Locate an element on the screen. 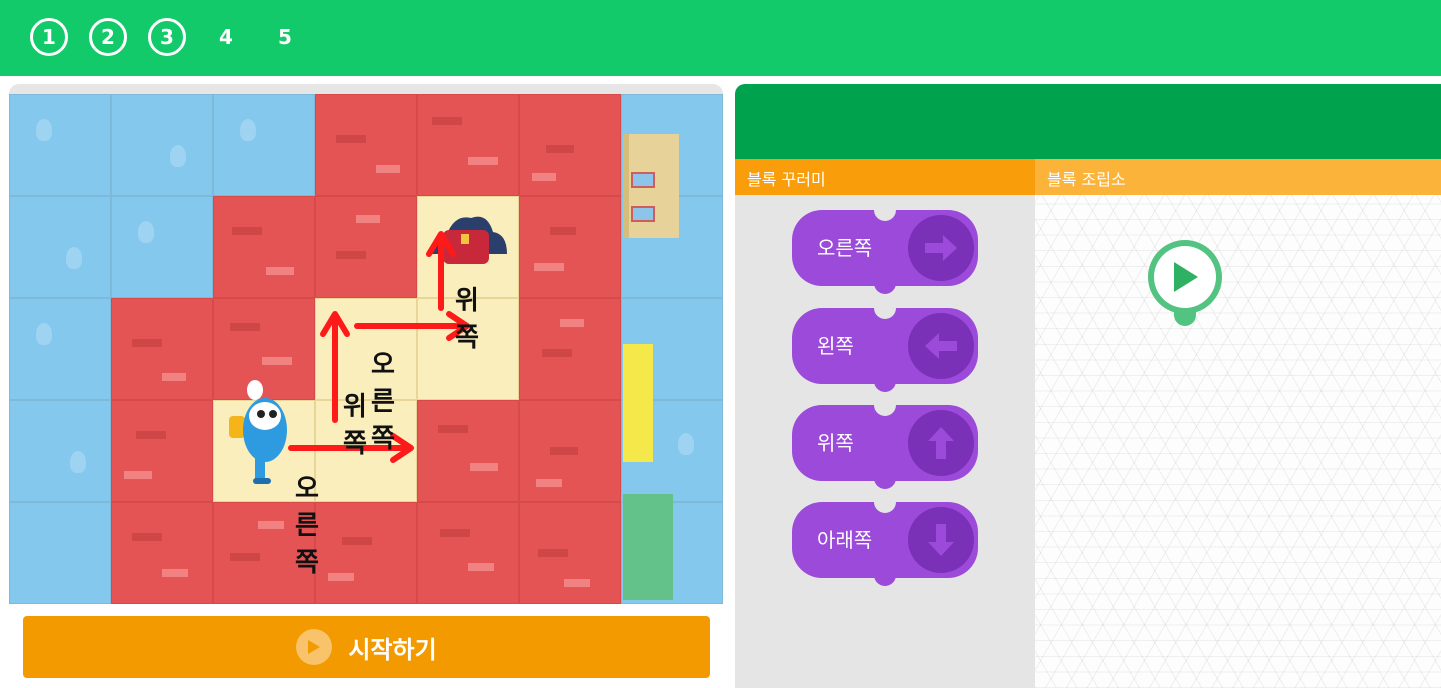 Image resolution: width=1441 pixels, height=688 pixels. arrow-right-icon is located at coordinates (941, 248).